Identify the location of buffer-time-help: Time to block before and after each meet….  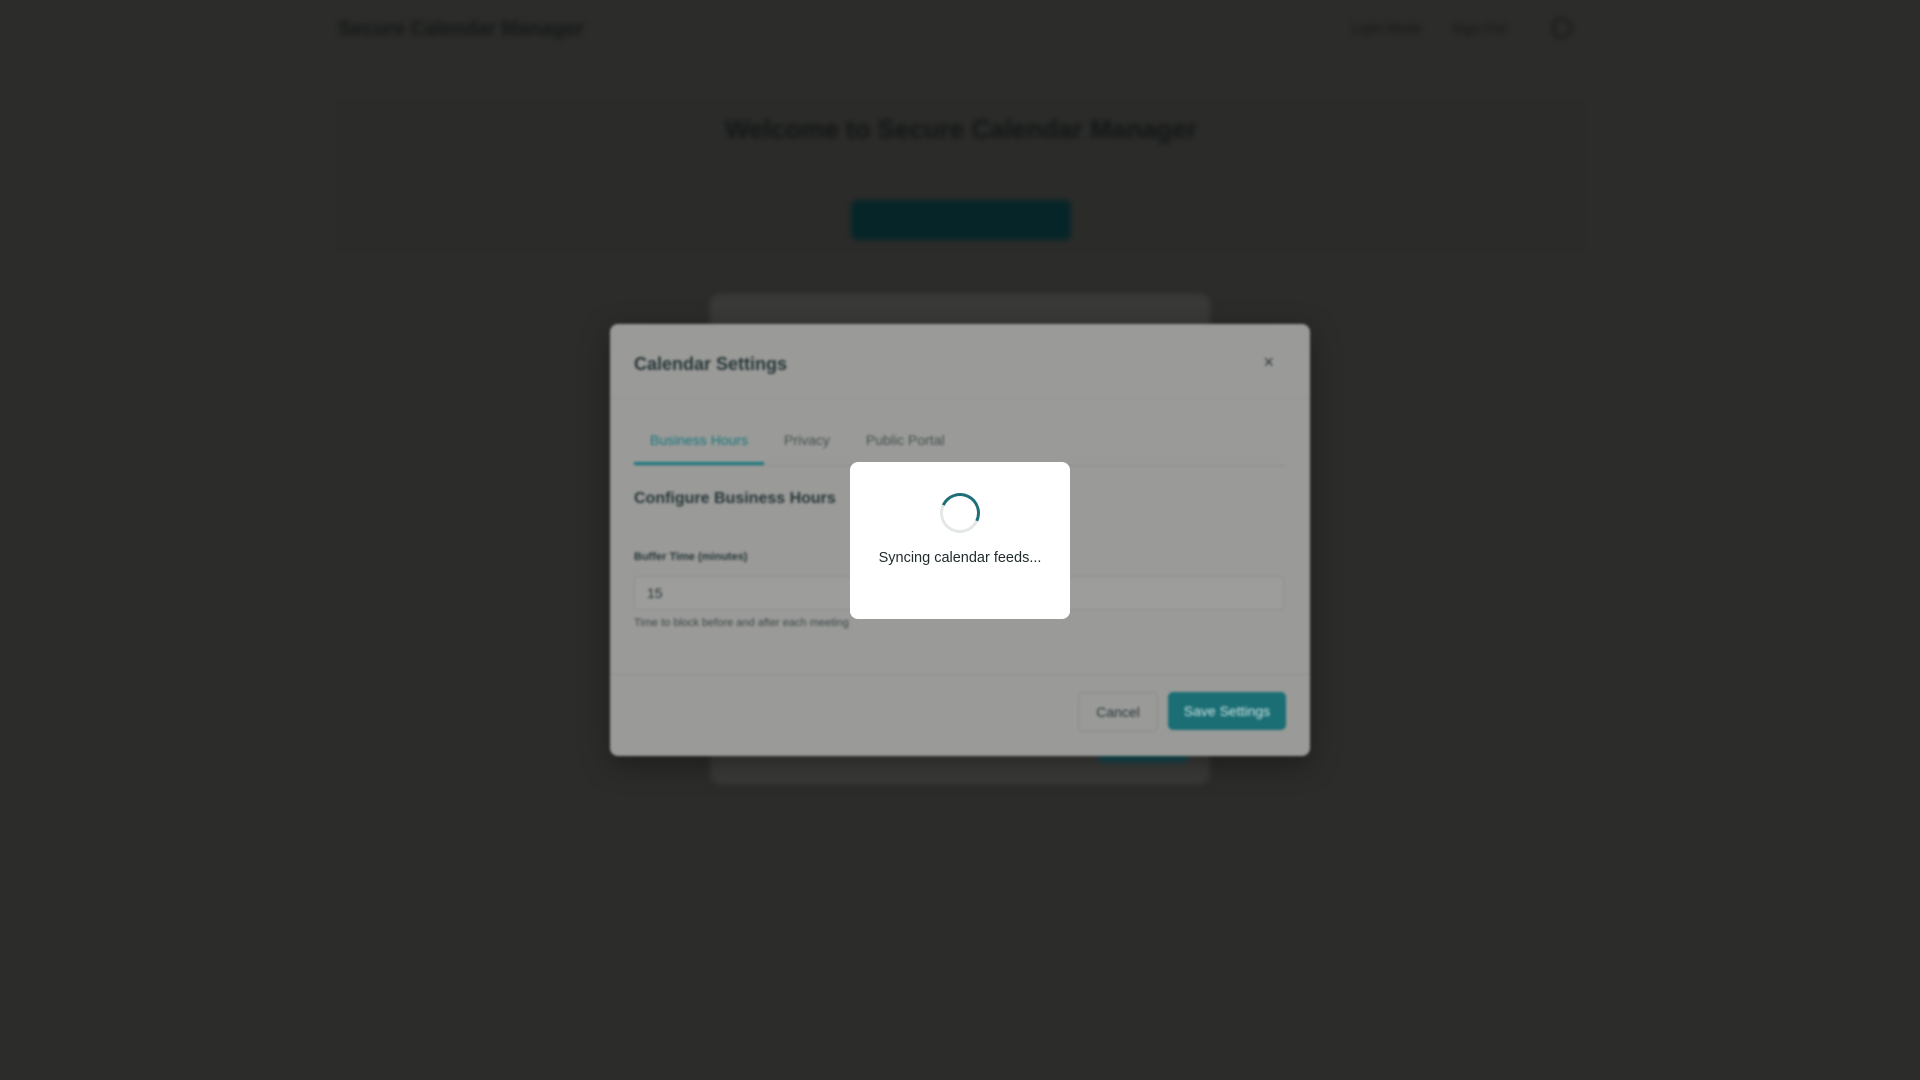
(741, 623).